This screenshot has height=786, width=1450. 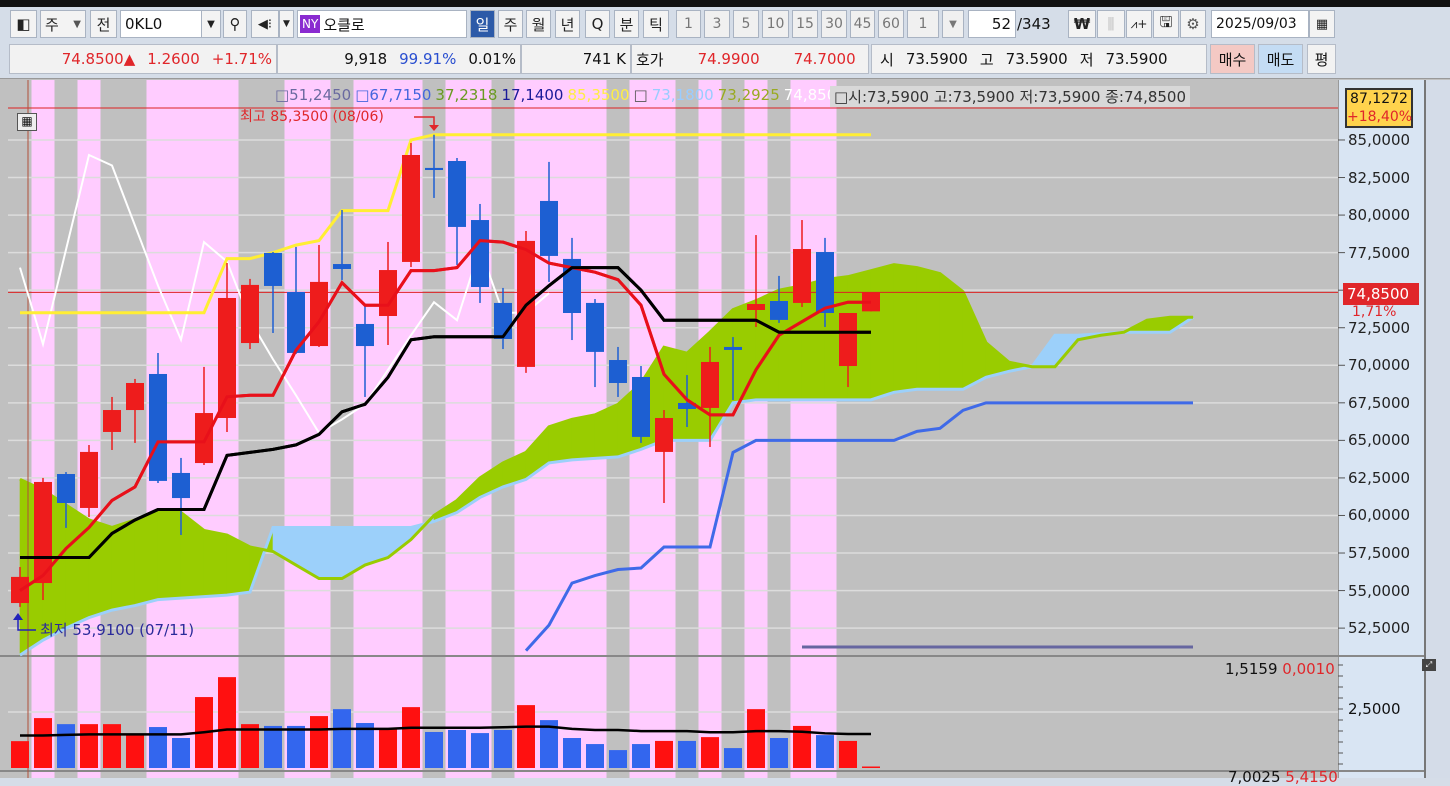 What do you see at coordinates (1379, 139) in the screenshot?
I see `y-tick-label: 85,0000` at bounding box center [1379, 139].